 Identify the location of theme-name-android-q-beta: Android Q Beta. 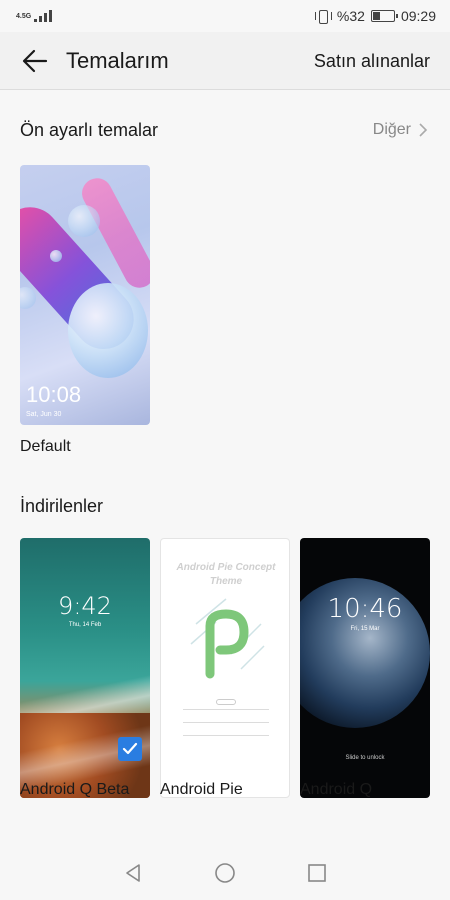
(75, 789).